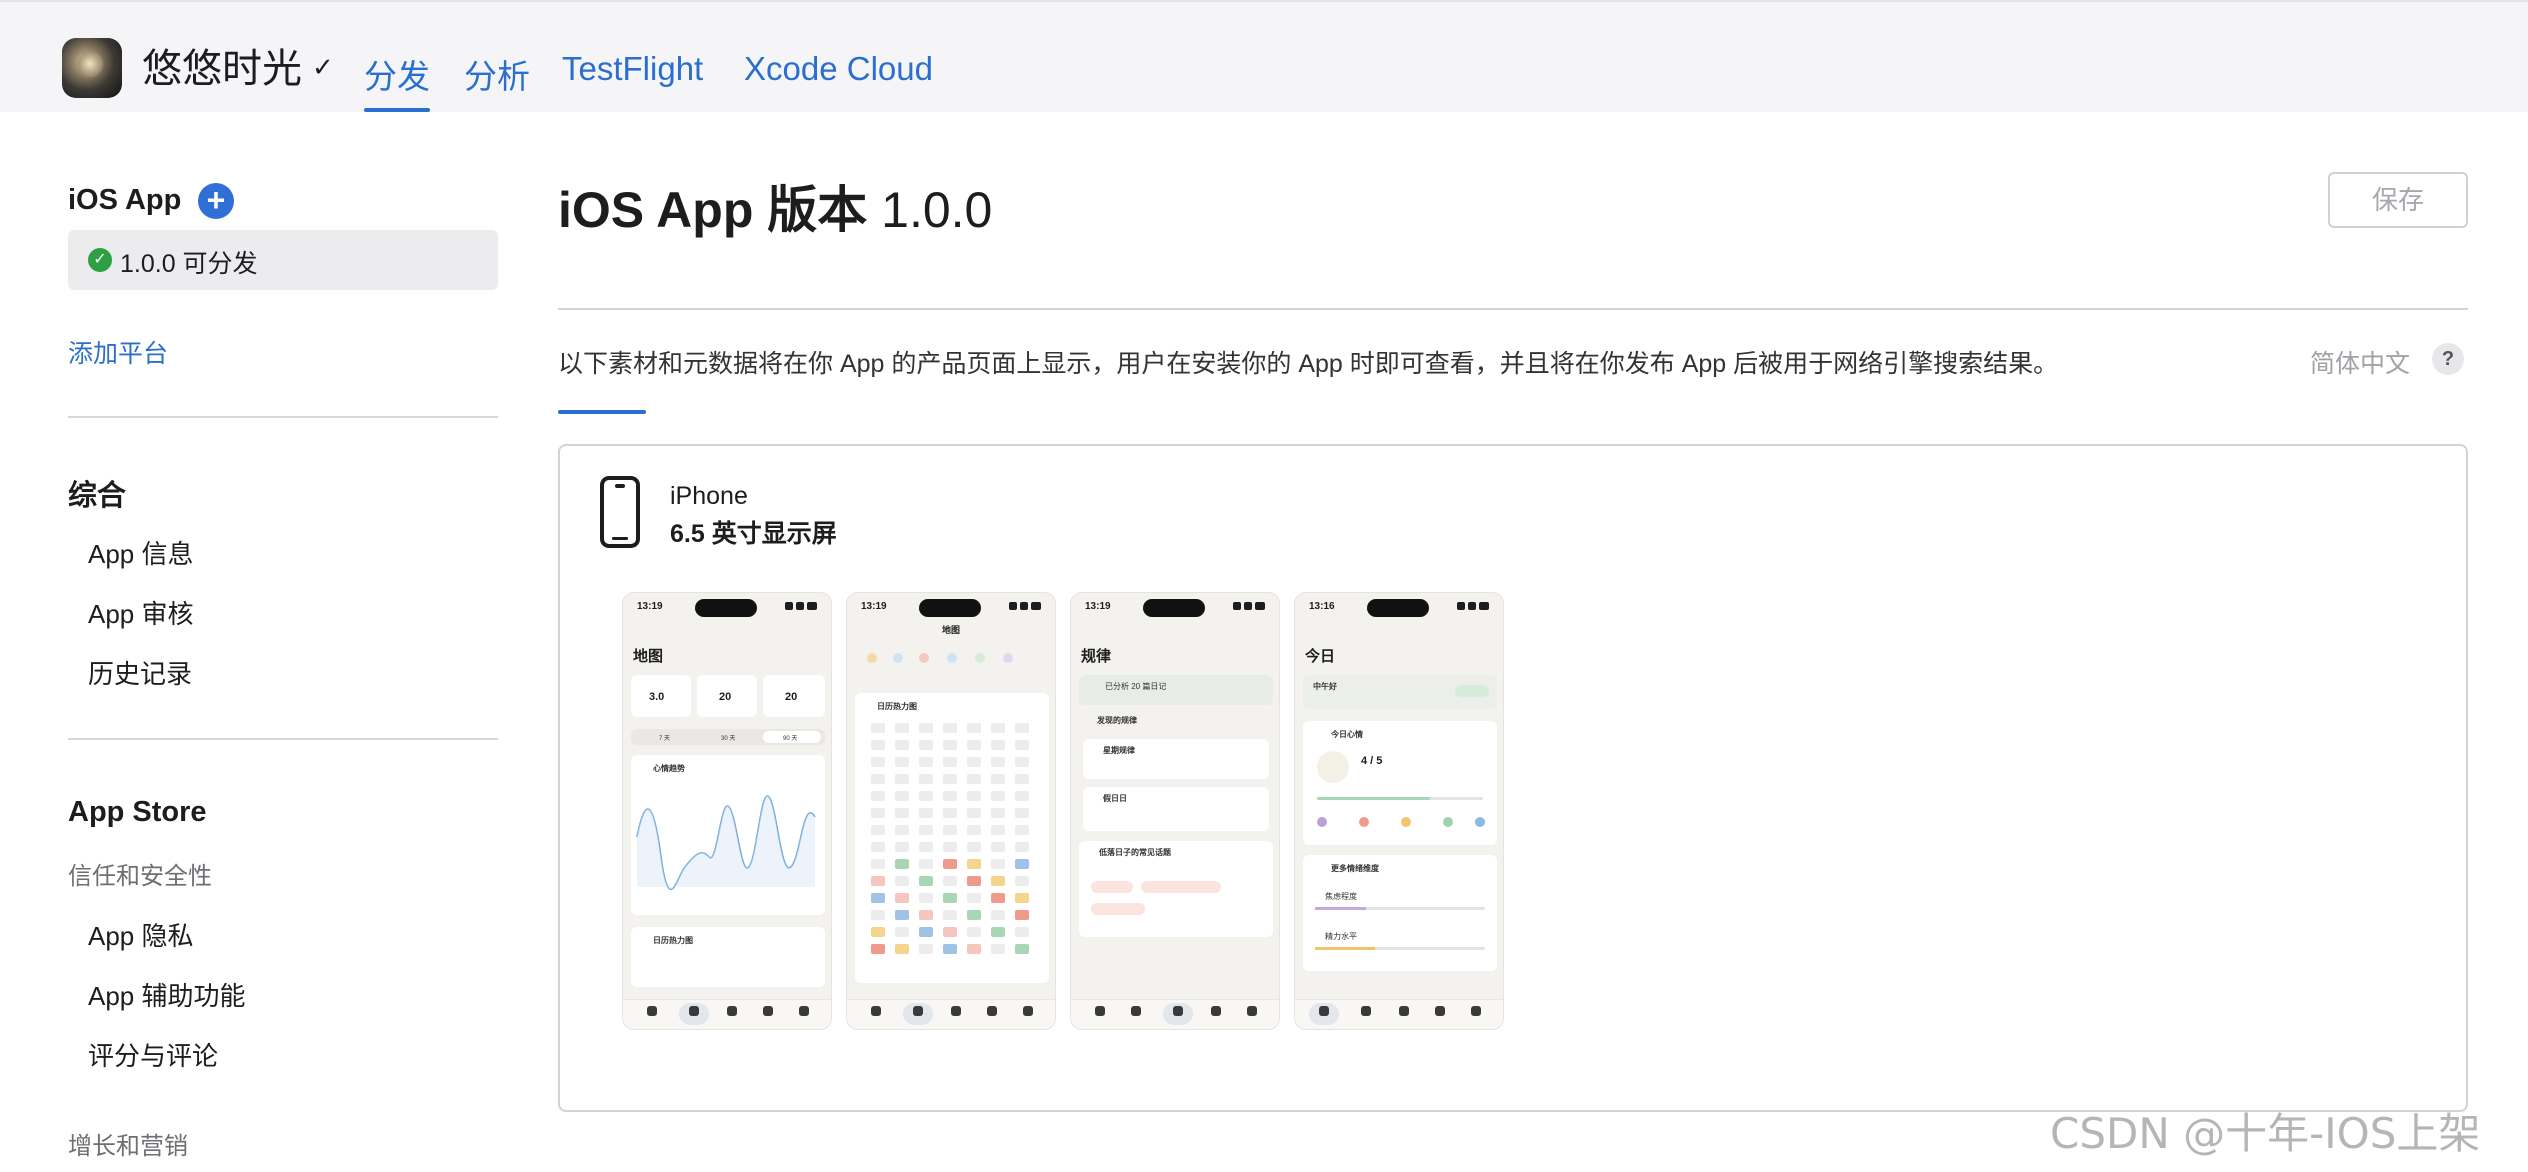 Image resolution: width=2528 pixels, height=1172 pixels. I want to click on screen-title: 地图, so click(950, 630).